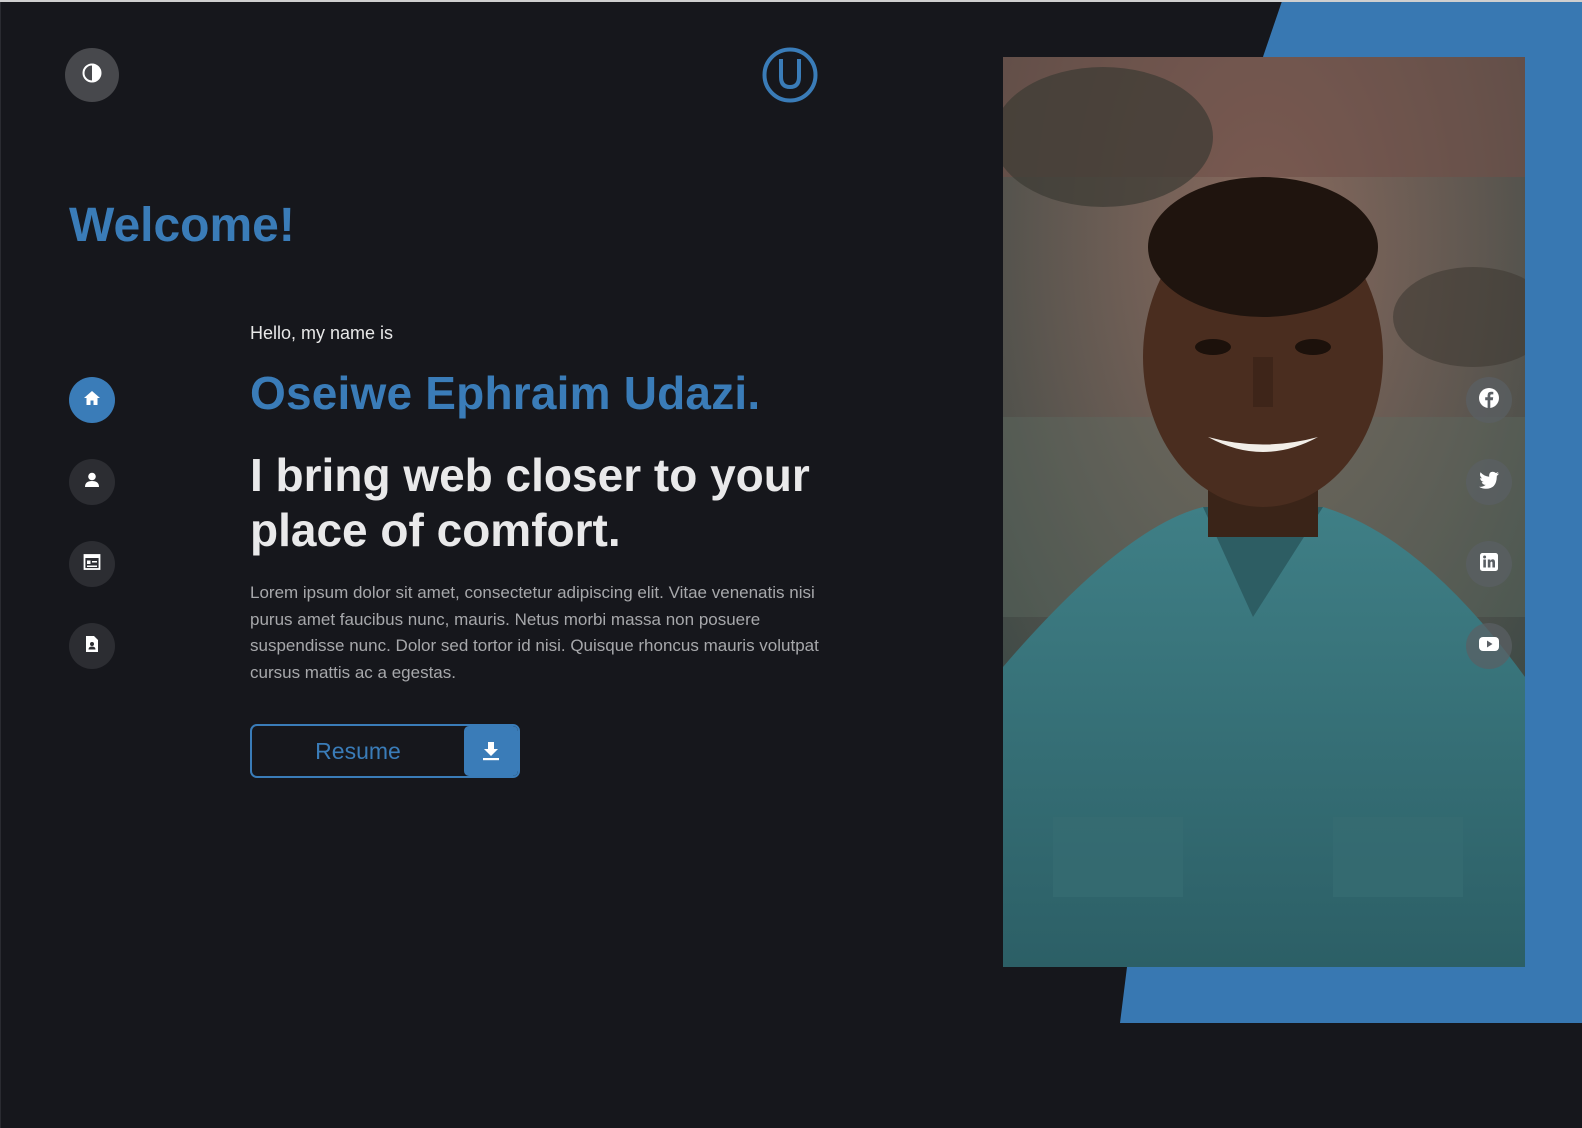 Image resolution: width=1582 pixels, height=1128 pixels. I want to click on twitter-link, so click(1489, 482).